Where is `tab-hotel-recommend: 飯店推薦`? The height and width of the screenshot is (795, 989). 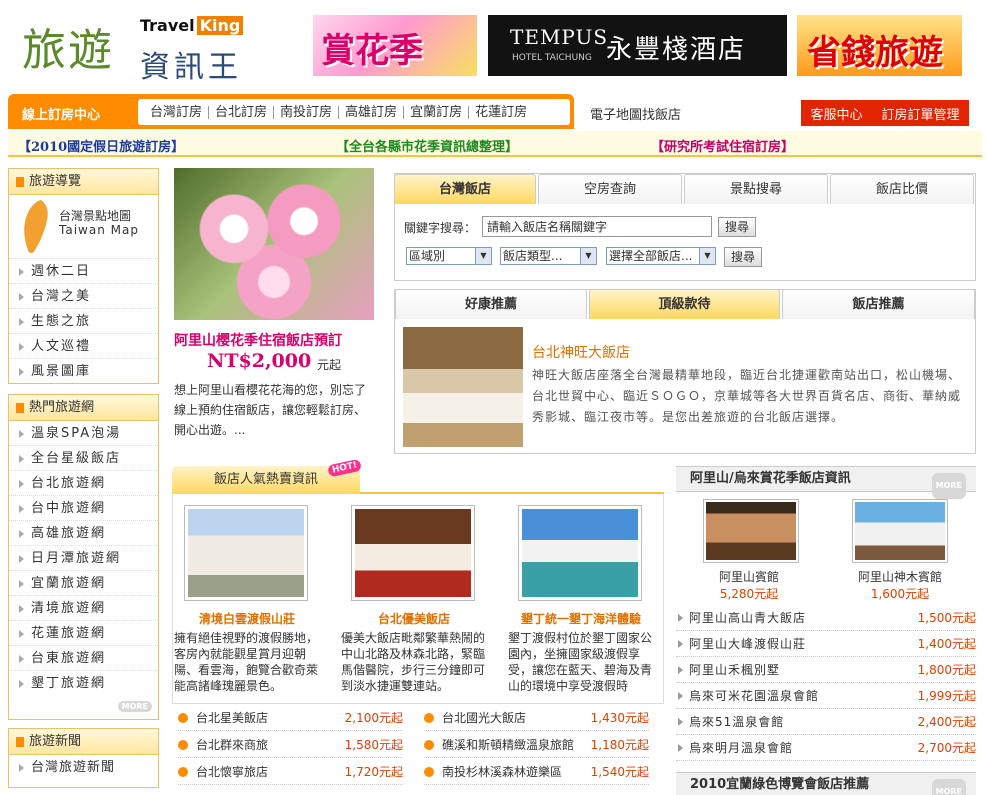
tab-hotel-recommend: 飯店推薦 is located at coordinates (878, 304).